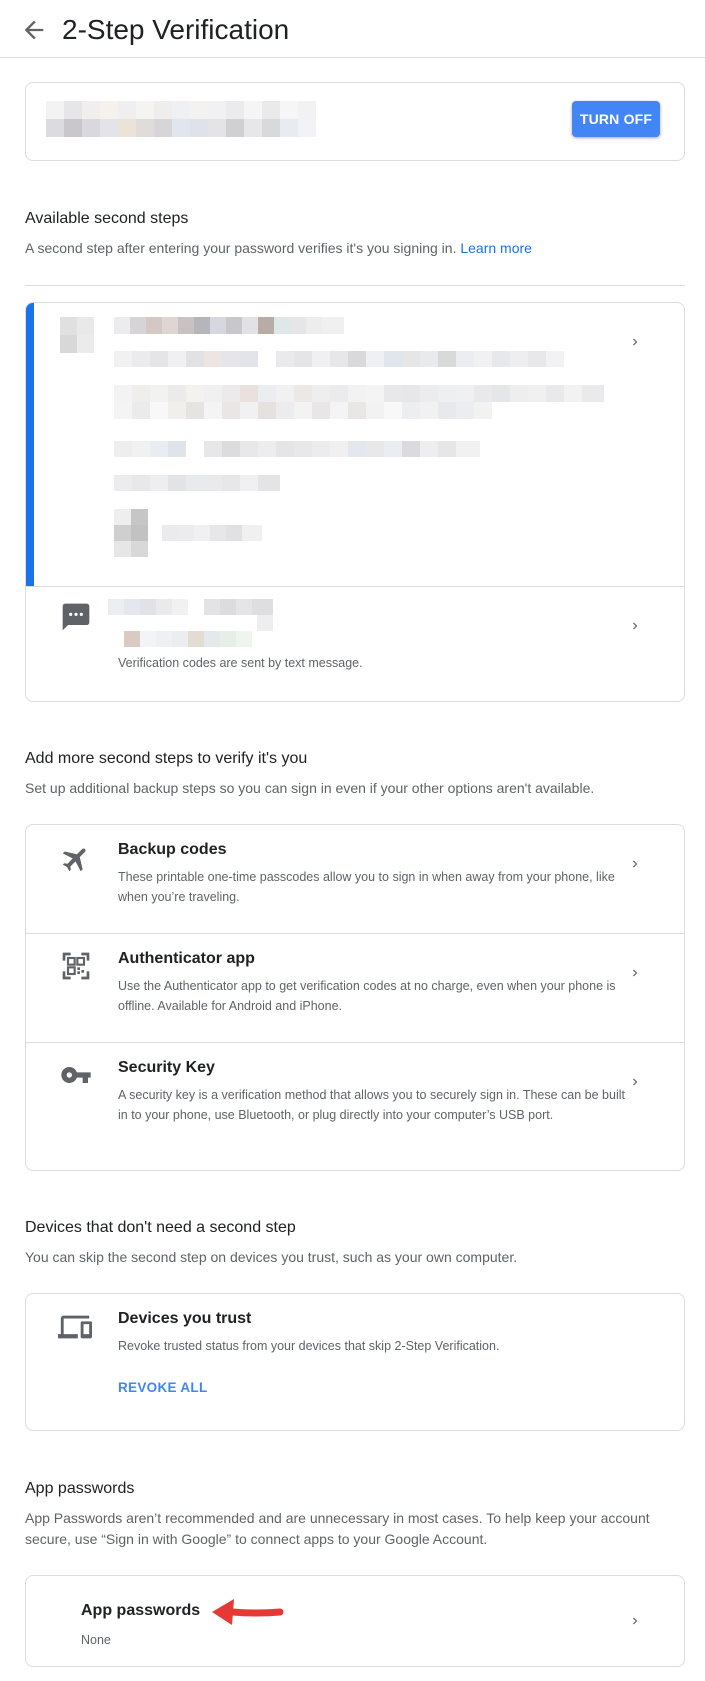  I want to click on redacted-device-icon, so click(77, 335).